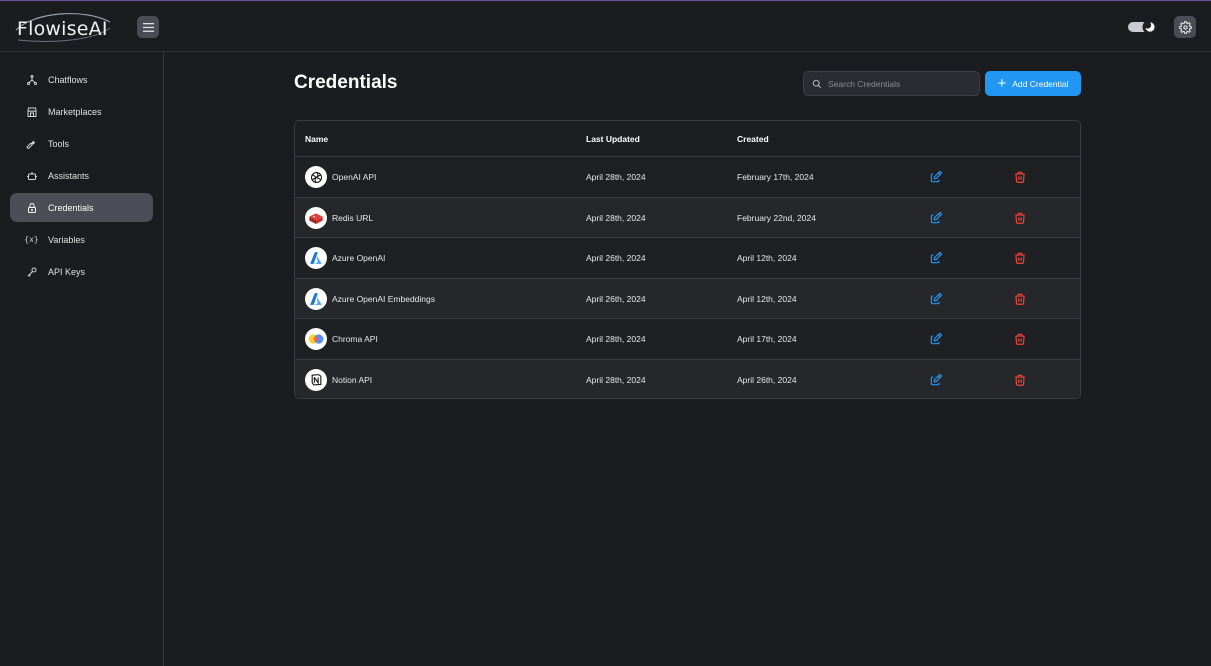 This screenshot has height=666, width=1211. Describe the element at coordinates (67, 271) in the screenshot. I see `sidebar-item-label: API Keys` at that location.